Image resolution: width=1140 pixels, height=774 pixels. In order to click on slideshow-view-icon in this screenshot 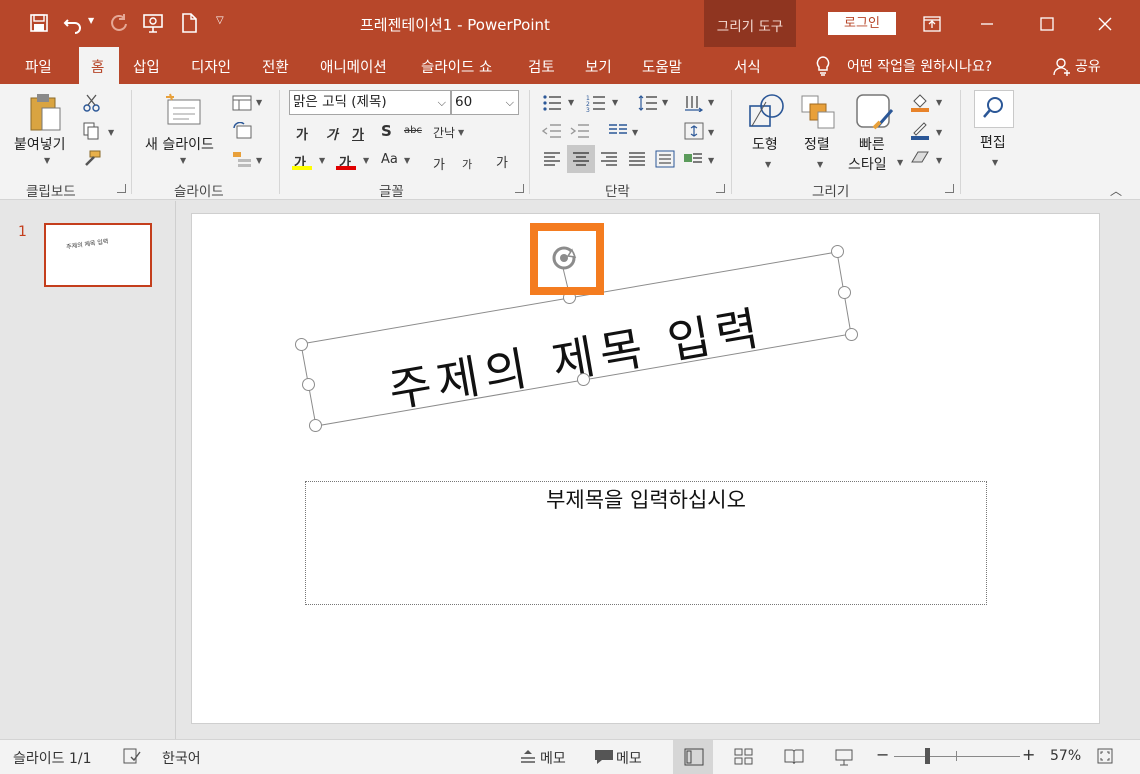, I will do `click(844, 759)`.